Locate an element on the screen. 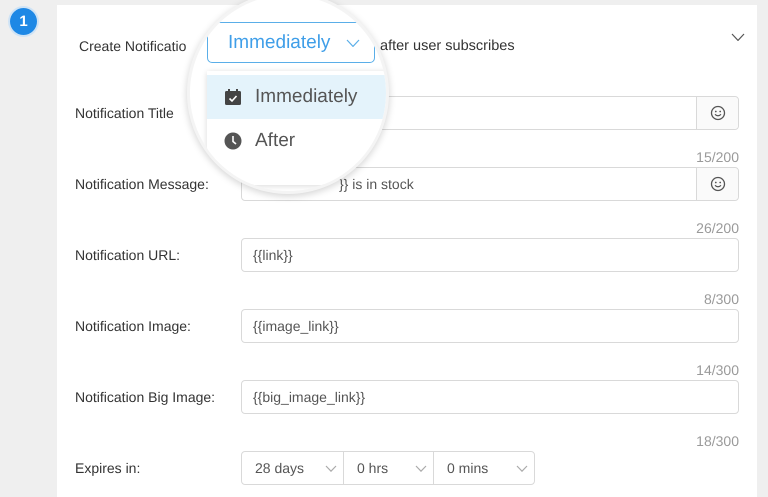  text-field: {{link}} is located at coordinates (490, 255).